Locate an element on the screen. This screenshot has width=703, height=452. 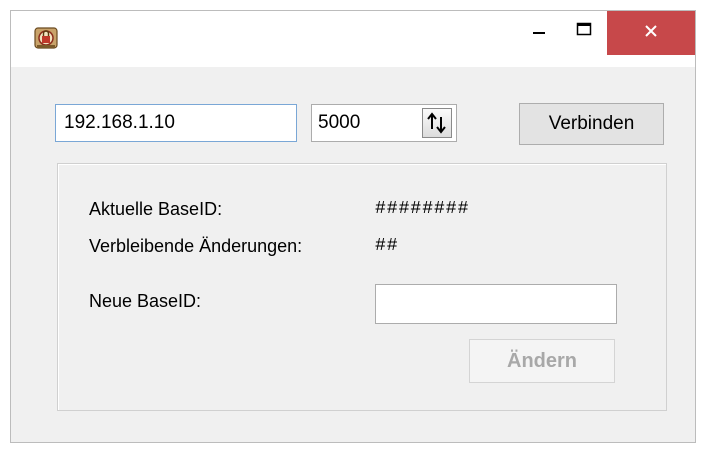
maximize-button is located at coordinates (584, 31).